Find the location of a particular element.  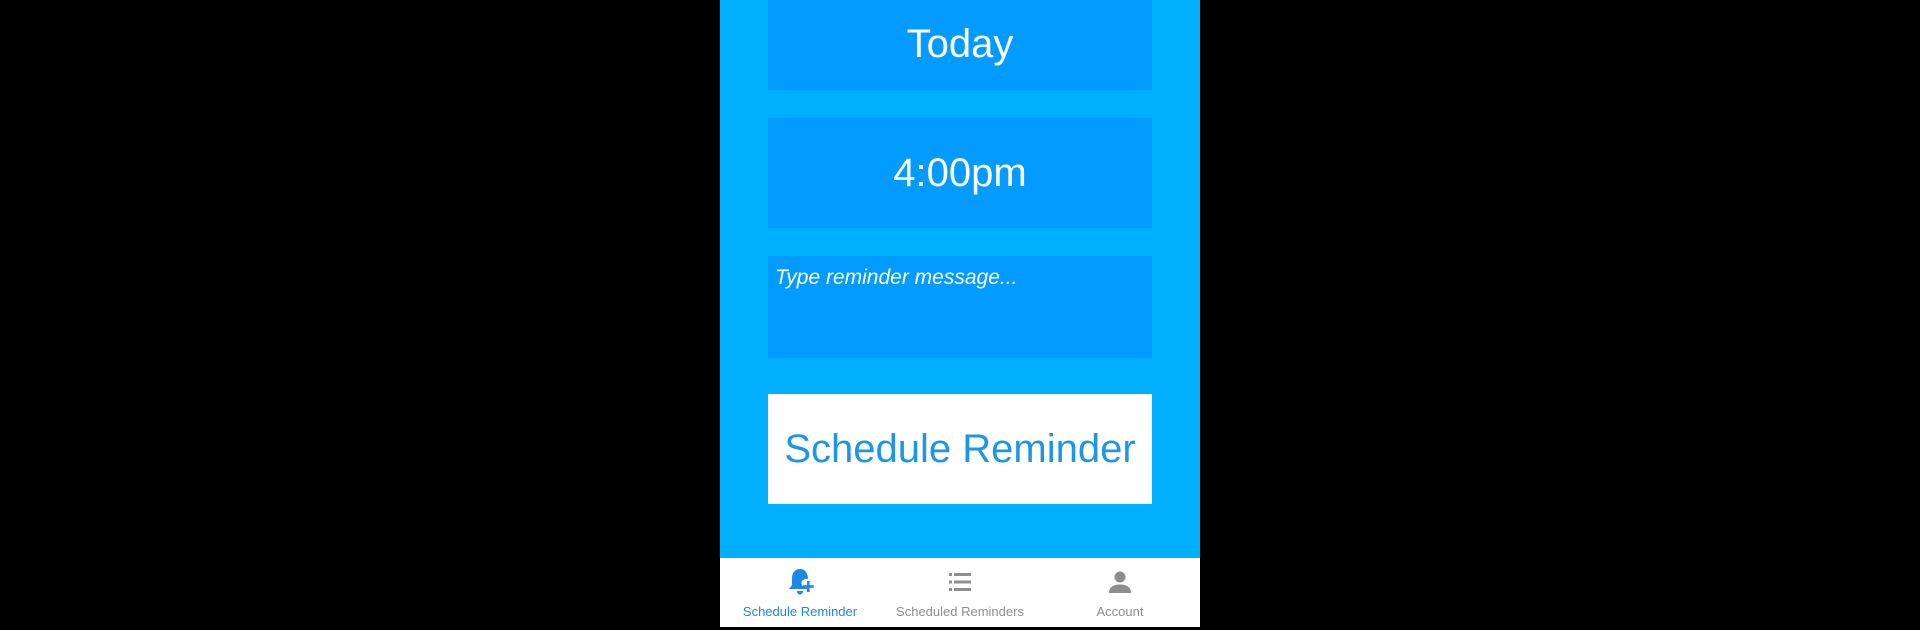

nav-label: Schedule Reminder is located at coordinates (800, 611).